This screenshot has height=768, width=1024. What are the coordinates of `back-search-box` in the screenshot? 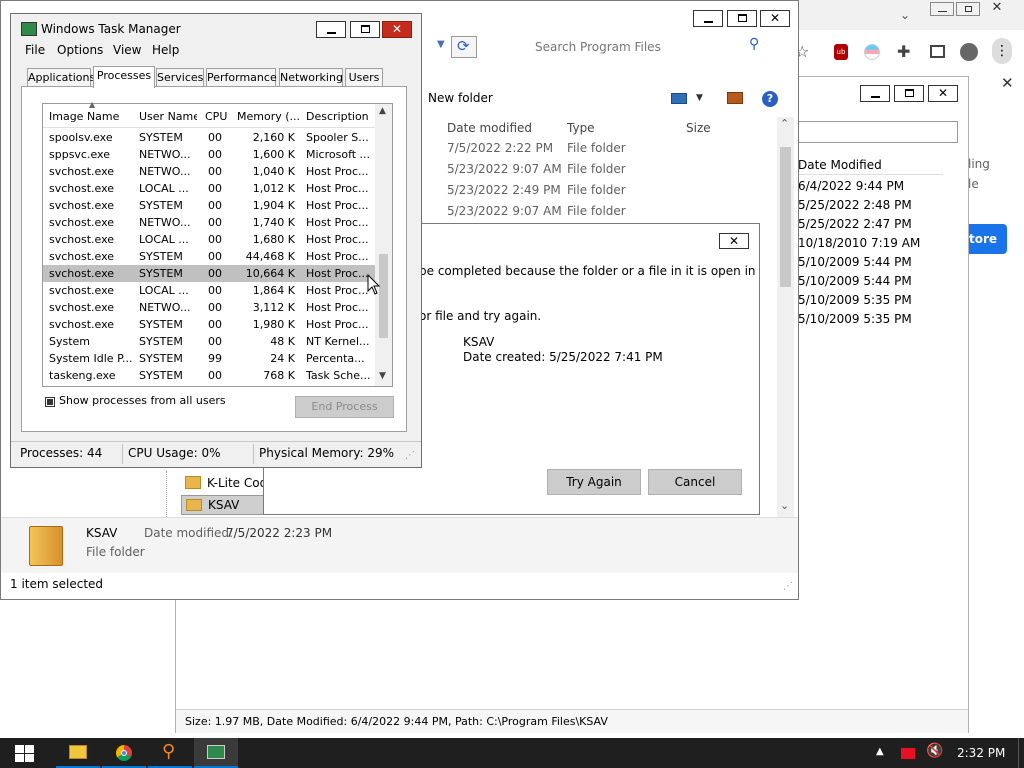 It's located at (875, 132).